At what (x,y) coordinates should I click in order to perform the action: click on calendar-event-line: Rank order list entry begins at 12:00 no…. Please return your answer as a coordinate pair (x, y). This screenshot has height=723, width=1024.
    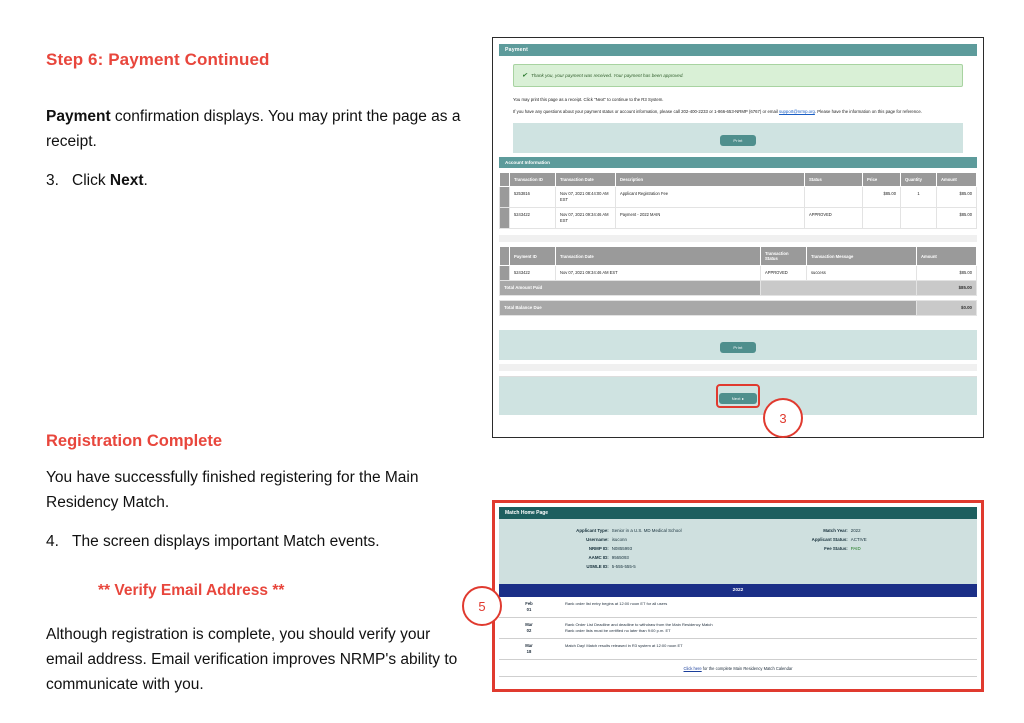
    Looking at the image, I should click on (616, 603).